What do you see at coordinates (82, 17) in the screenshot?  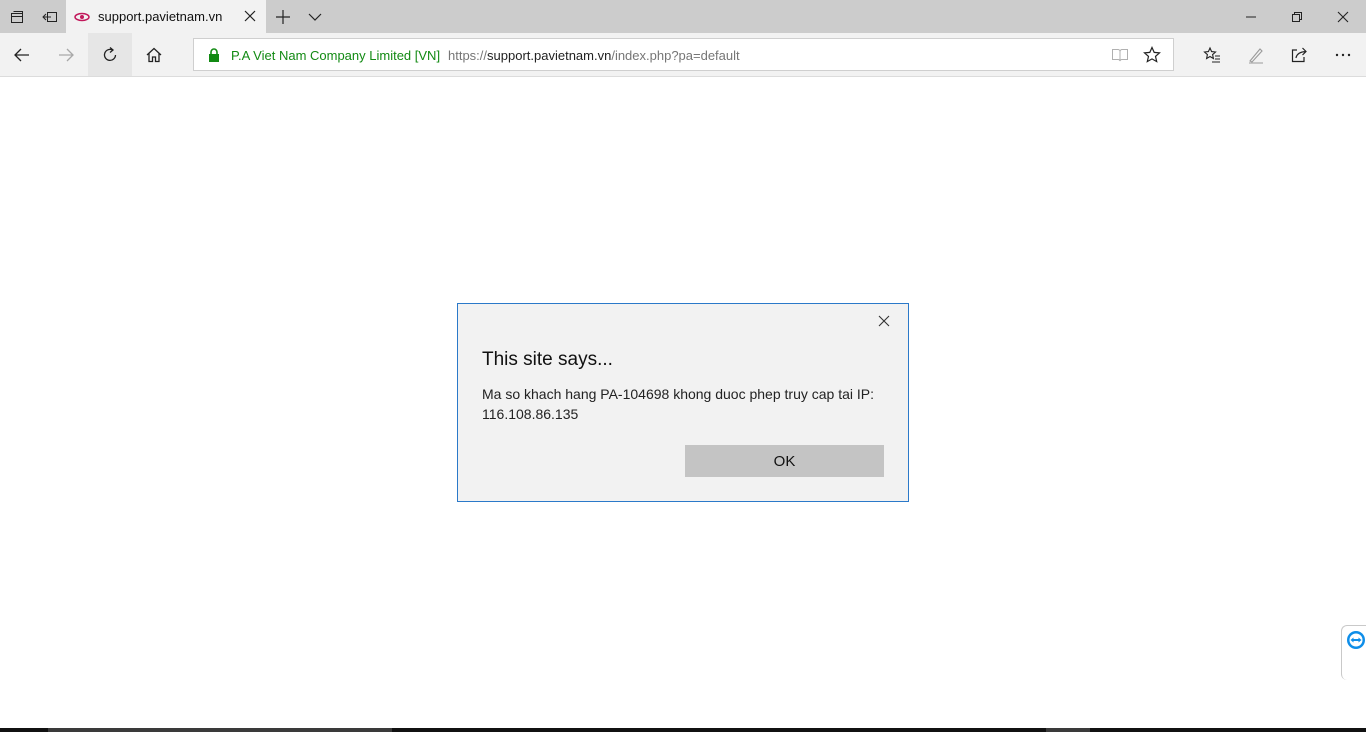 I see `pa-favicon-icon` at bounding box center [82, 17].